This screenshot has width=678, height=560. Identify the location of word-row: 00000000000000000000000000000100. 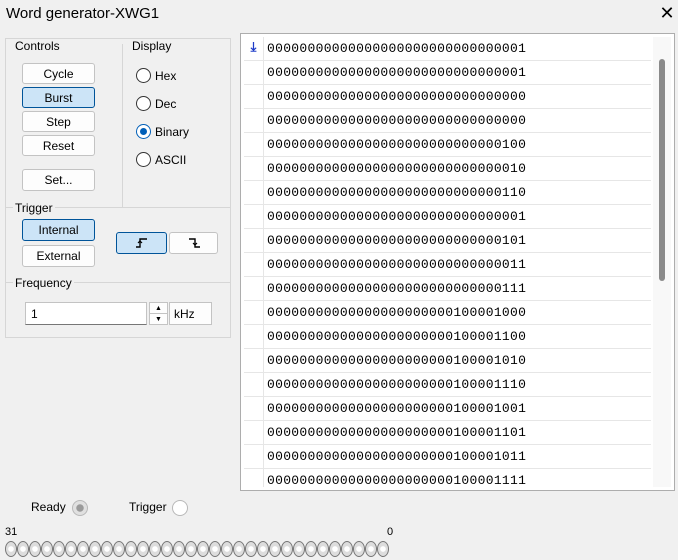
(447, 145).